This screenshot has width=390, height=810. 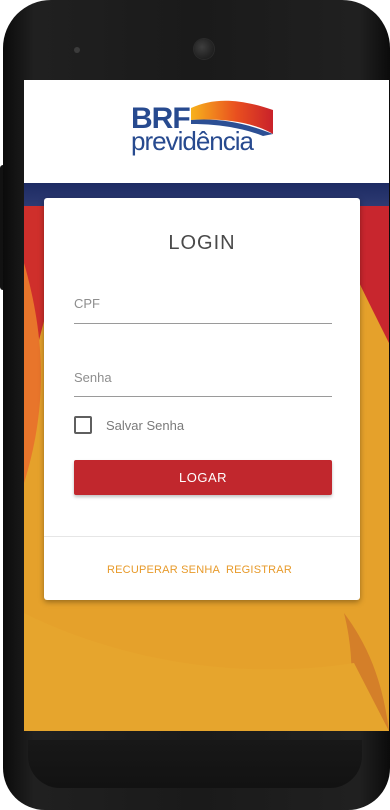 What do you see at coordinates (203, 477) in the screenshot?
I see `login-button: LOGAR` at bounding box center [203, 477].